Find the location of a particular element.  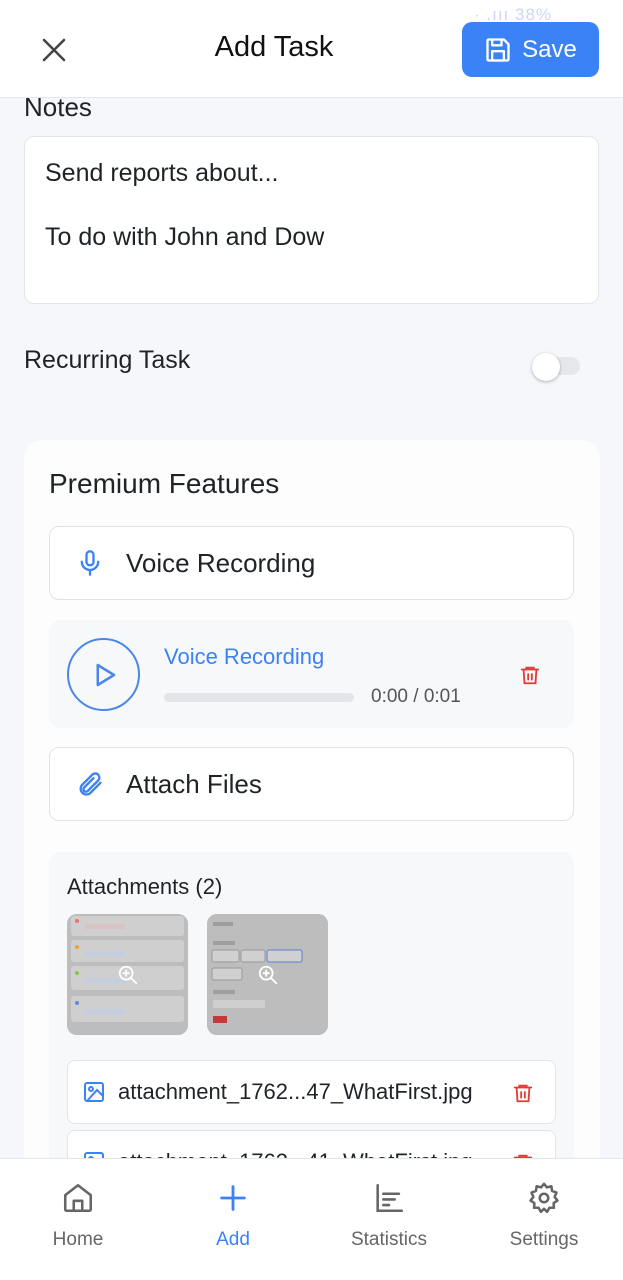

play-icon is located at coordinates (105, 674).